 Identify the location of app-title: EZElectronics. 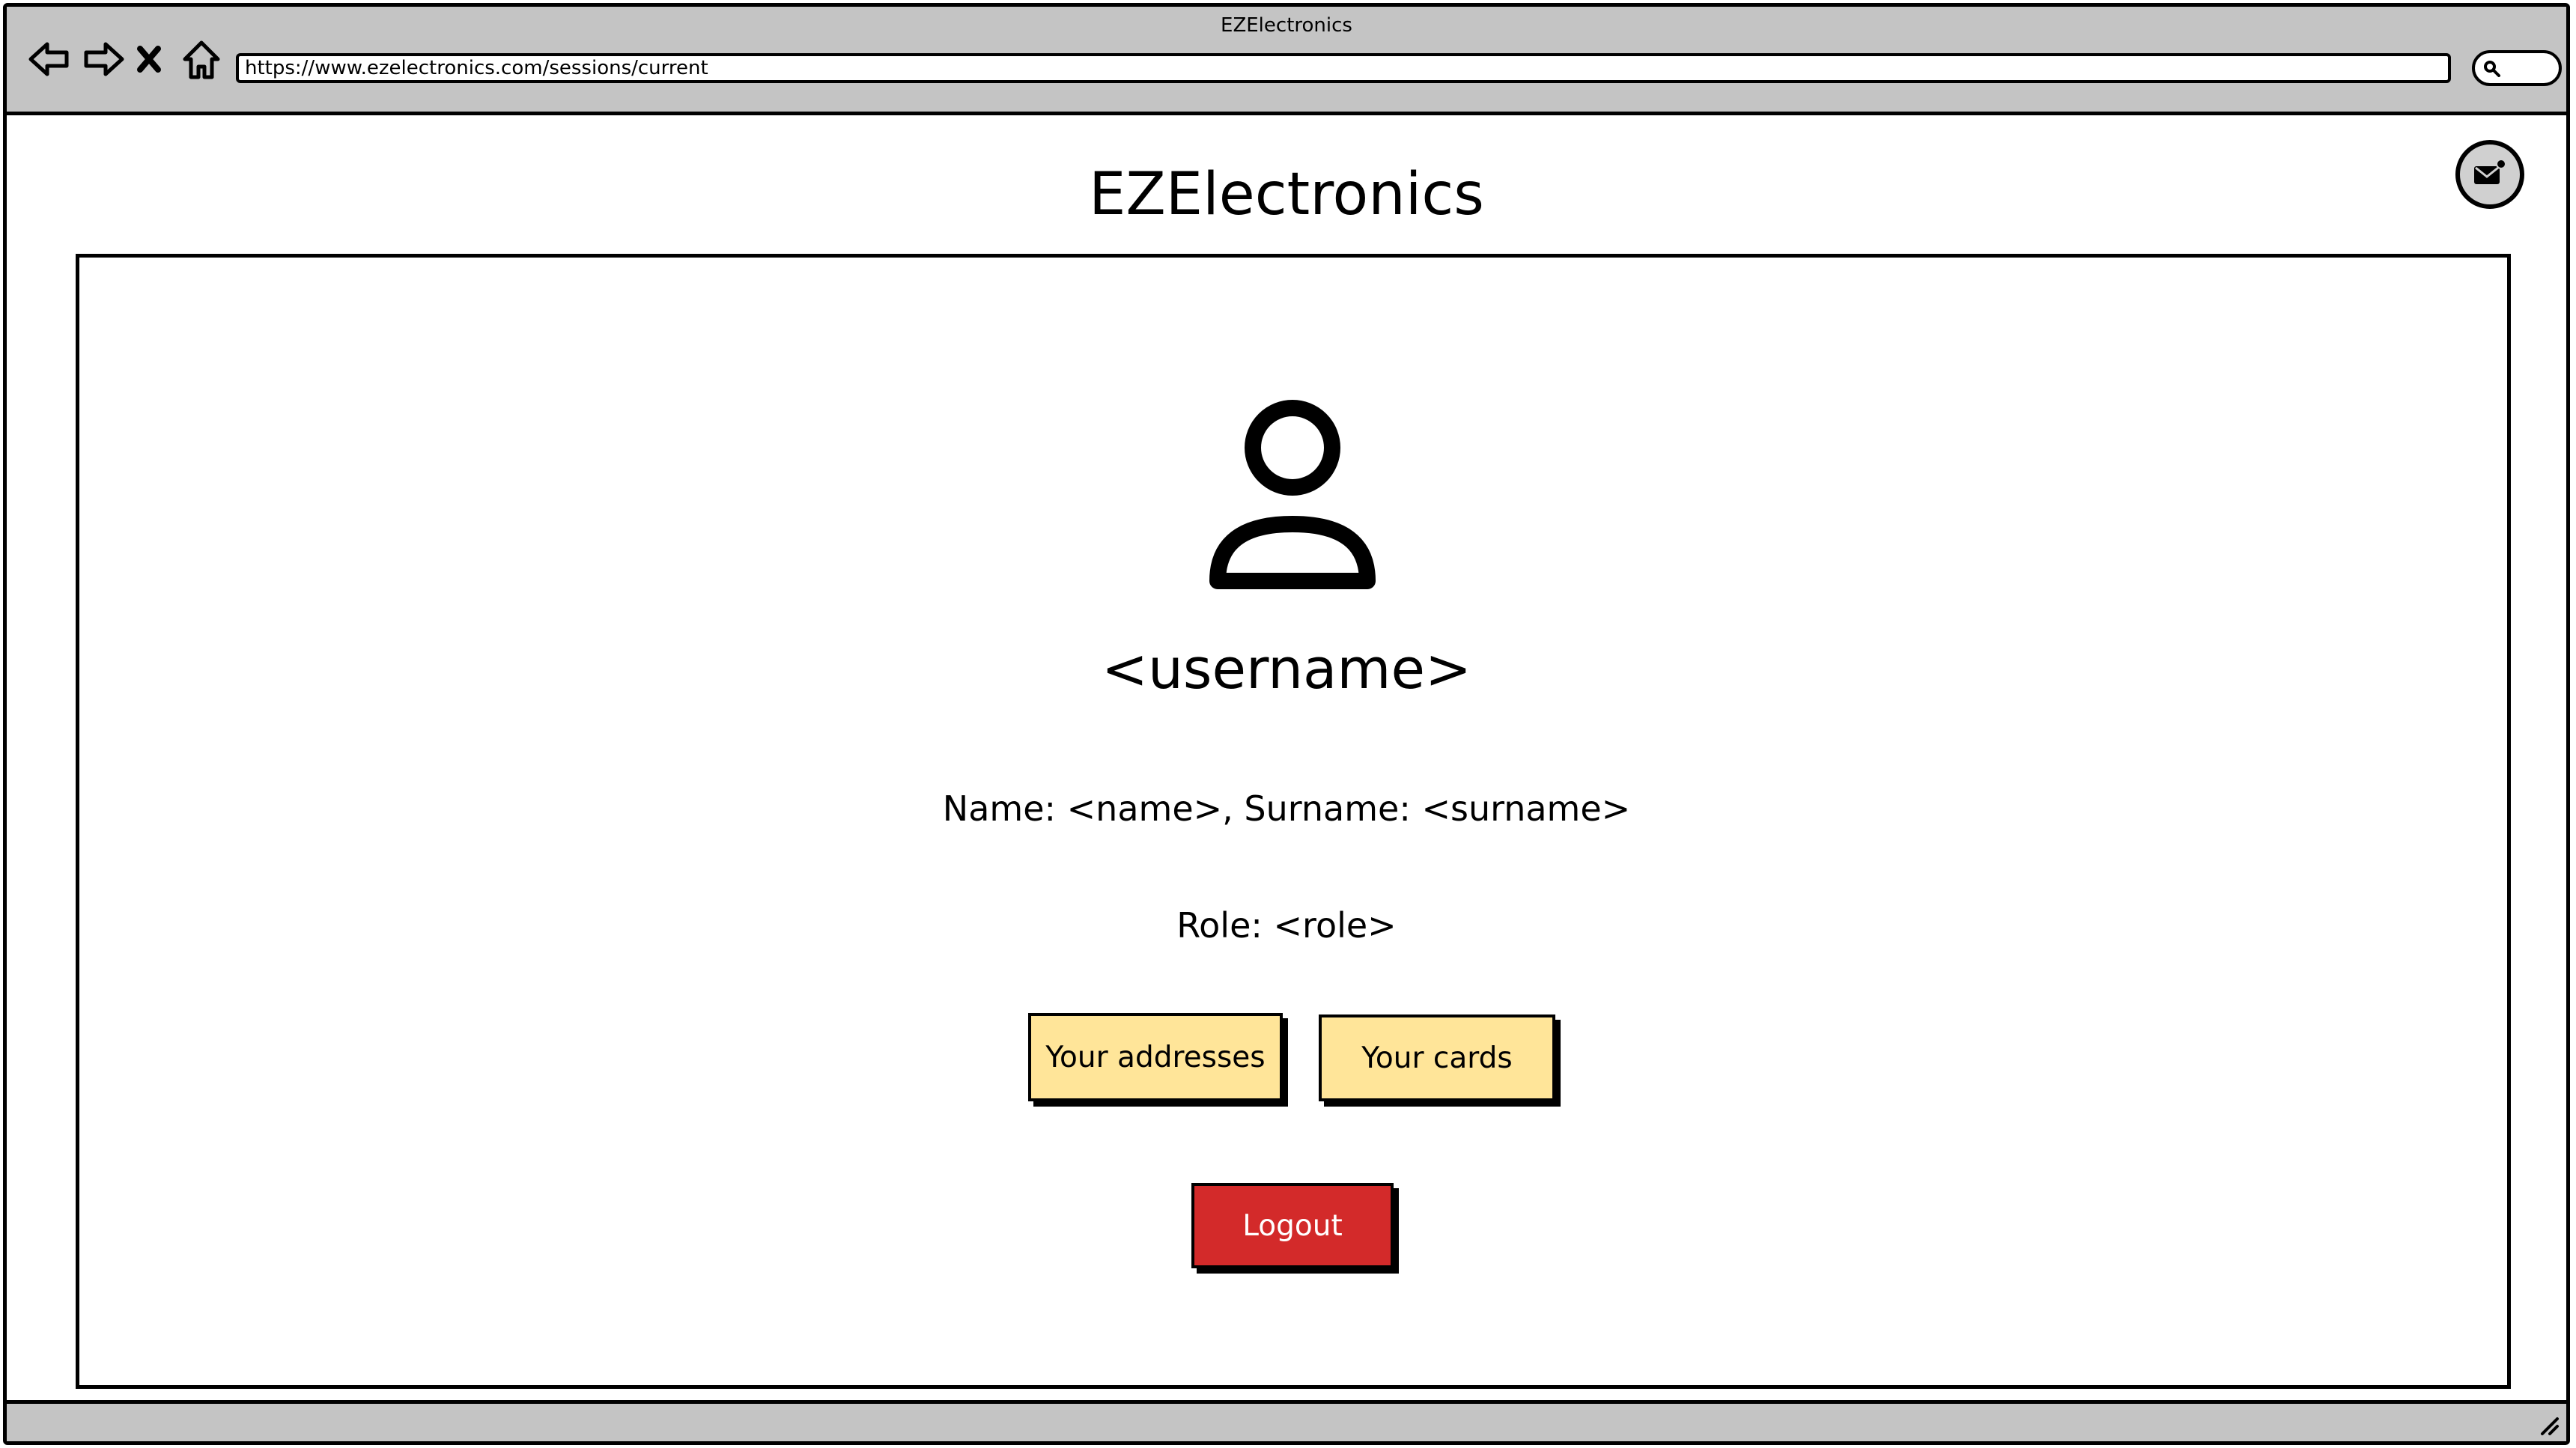
(1286, 195).